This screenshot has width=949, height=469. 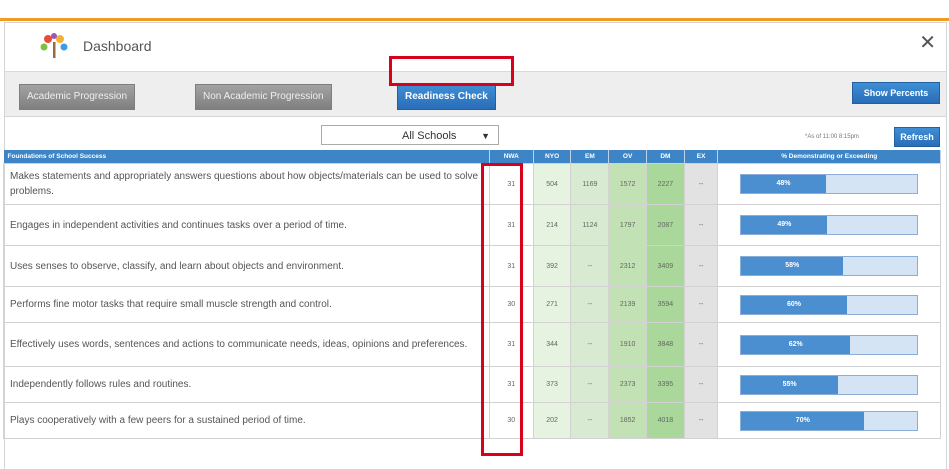 What do you see at coordinates (794, 304) in the screenshot?
I see `progress-bar-label: 60%` at bounding box center [794, 304].